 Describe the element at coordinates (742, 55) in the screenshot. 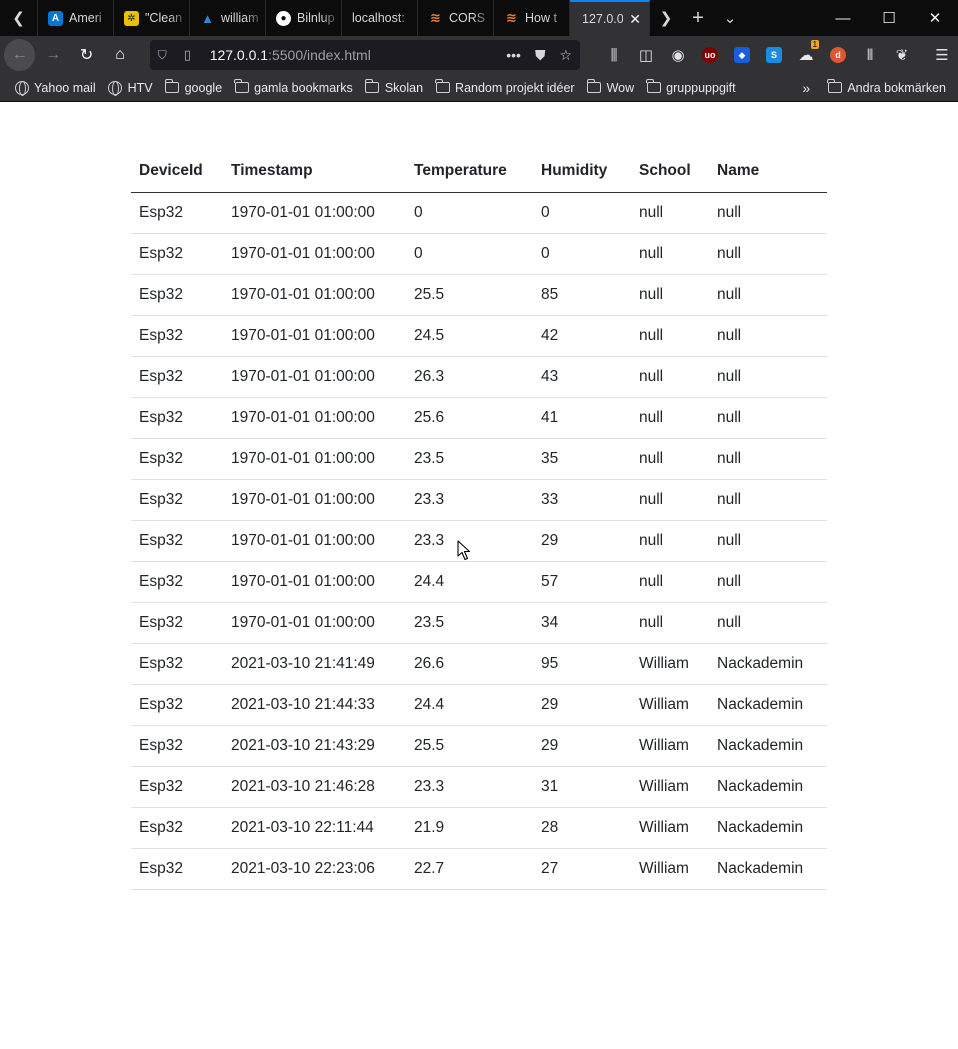

I see `bitwarden-icon: ◆` at that location.